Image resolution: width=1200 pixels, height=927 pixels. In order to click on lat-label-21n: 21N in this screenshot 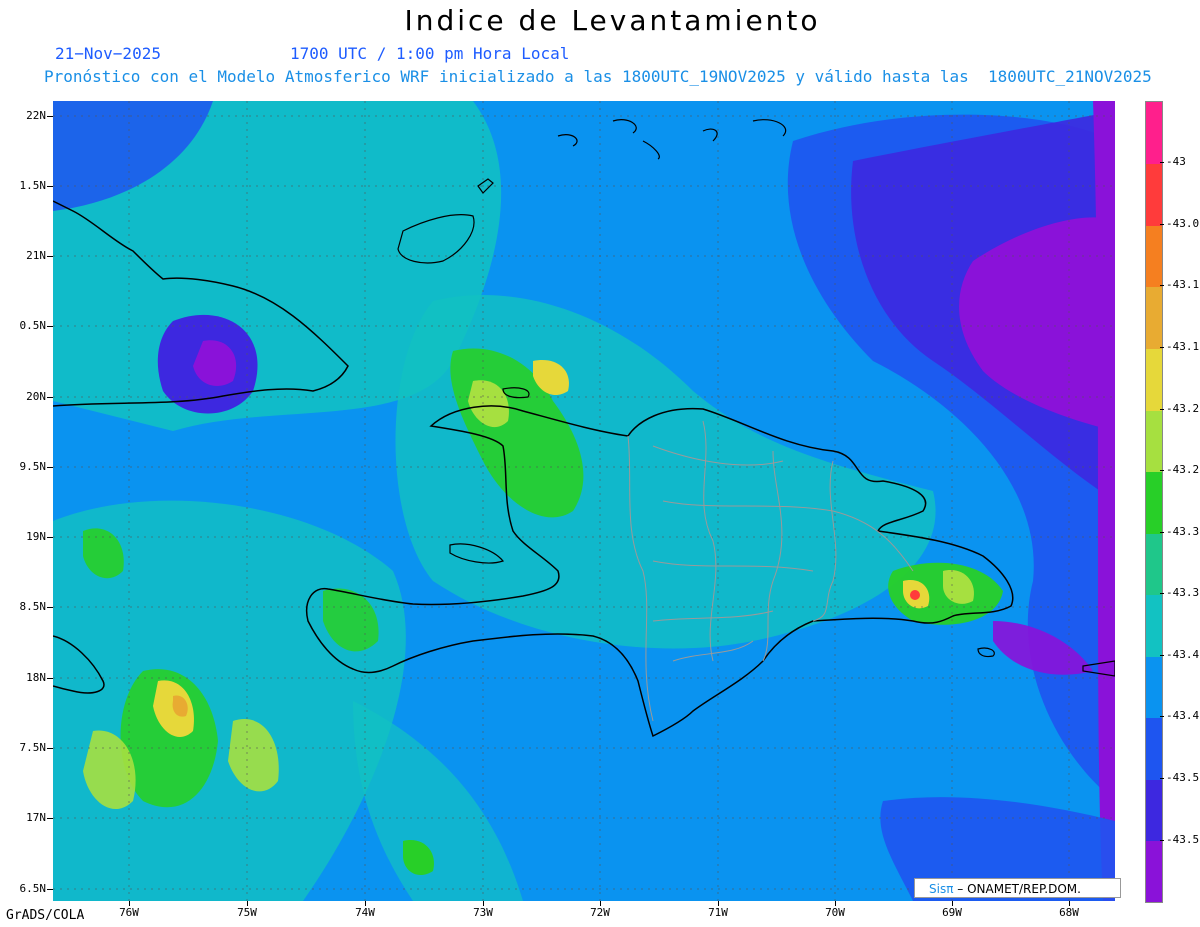, I will do `click(36, 255)`.